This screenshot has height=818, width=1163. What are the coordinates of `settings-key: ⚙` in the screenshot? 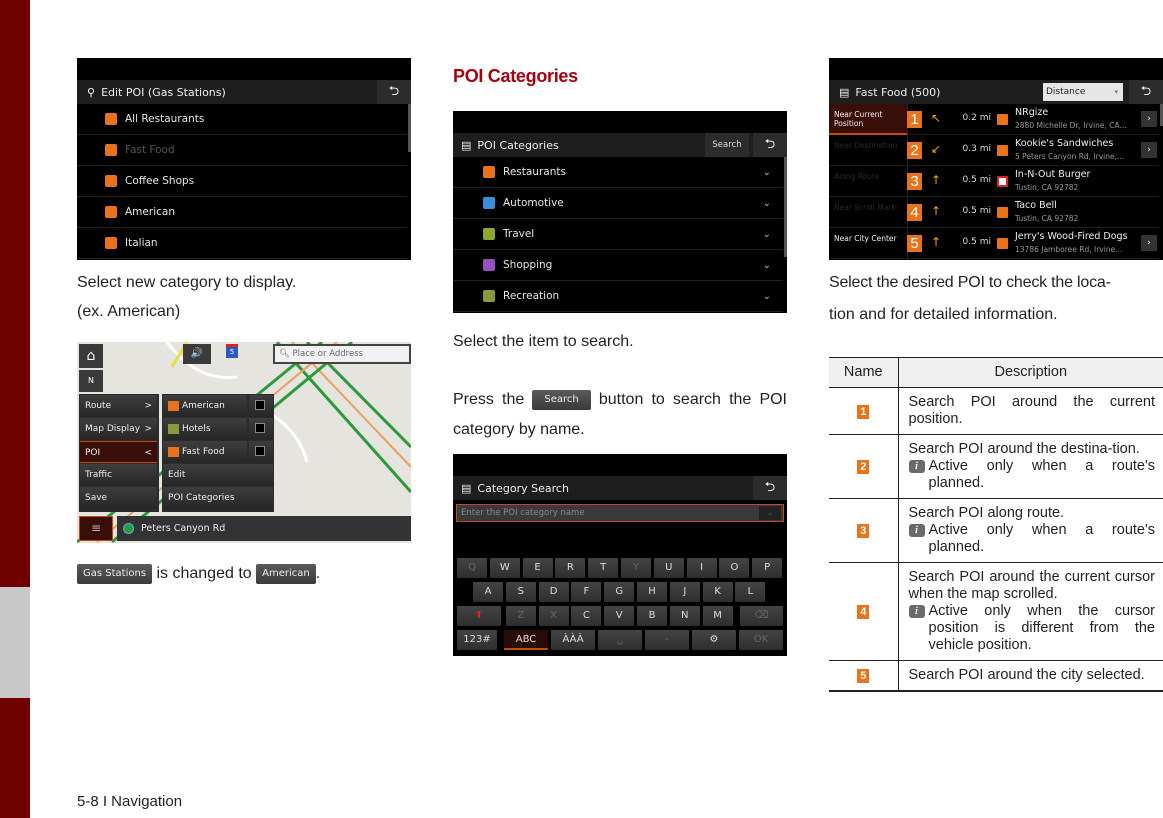 It's located at (714, 640).